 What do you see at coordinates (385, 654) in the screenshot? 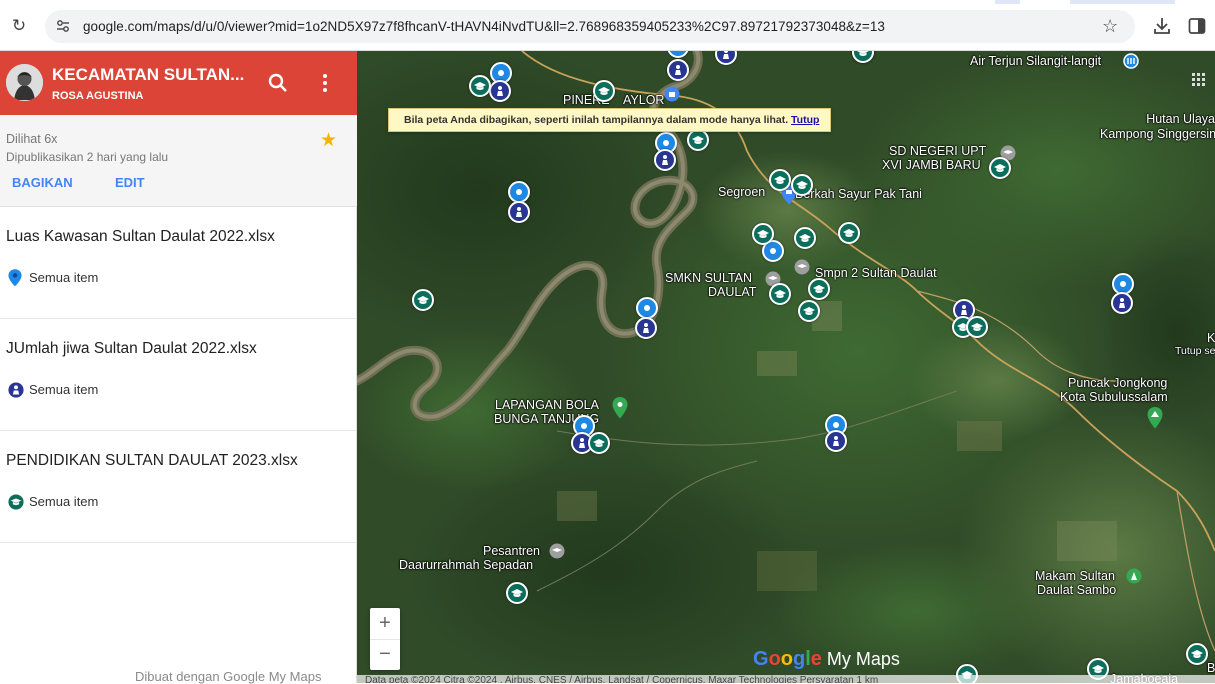
I see `zoom-out-button: −` at bounding box center [385, 654].